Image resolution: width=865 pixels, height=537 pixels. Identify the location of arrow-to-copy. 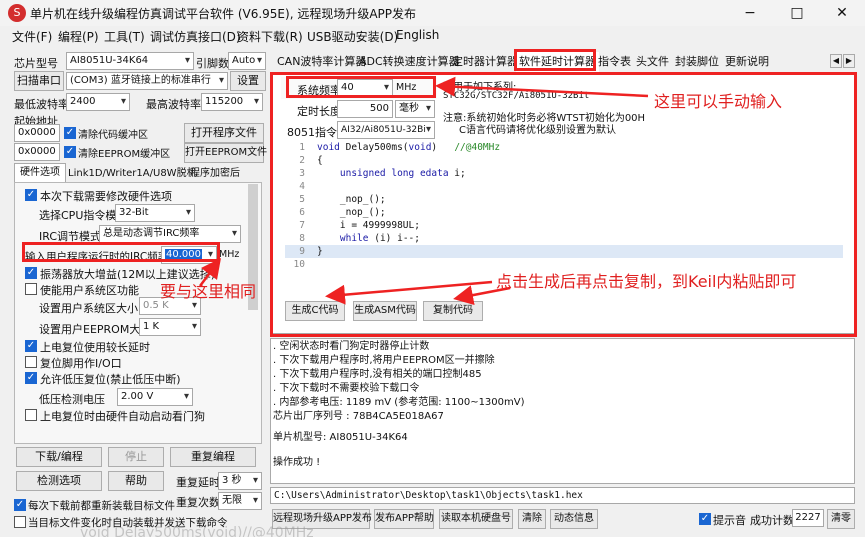
(482, 295).